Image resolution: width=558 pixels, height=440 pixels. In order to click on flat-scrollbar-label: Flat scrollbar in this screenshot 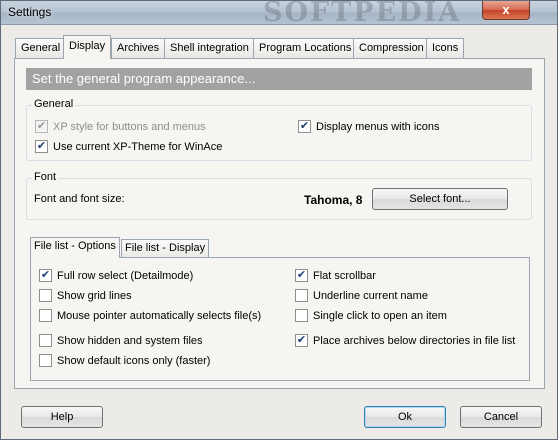, I will do `click(344, 276)`.